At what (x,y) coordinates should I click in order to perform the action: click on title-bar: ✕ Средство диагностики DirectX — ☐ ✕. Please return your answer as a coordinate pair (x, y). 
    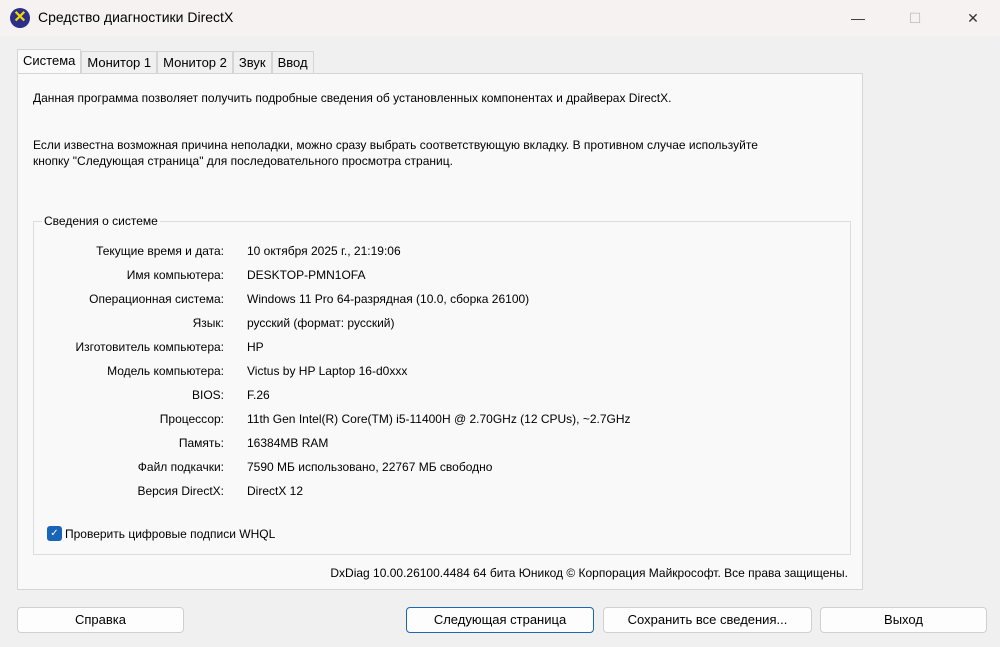
    Looking at the image, I should click on (500, 18).